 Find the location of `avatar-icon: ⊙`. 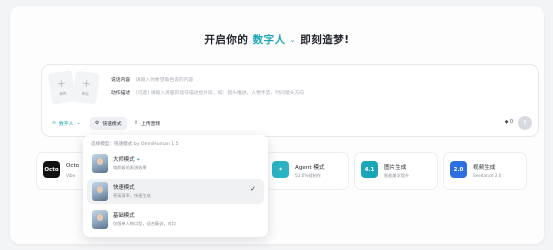

avatar-icon: ⊙ is located at coordinates (54, 123).